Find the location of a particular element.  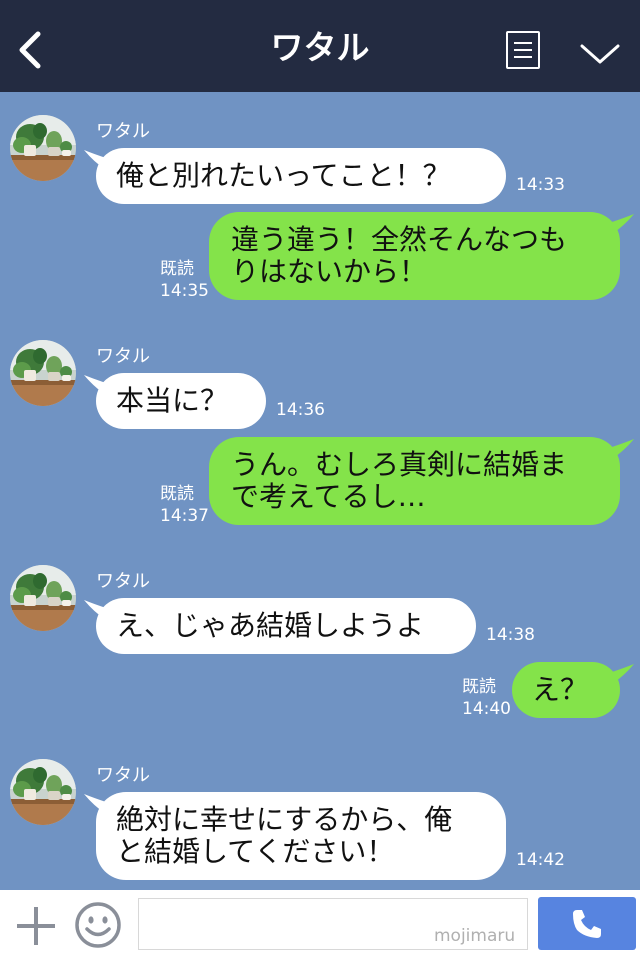

phone-icon is located at coordinates (587, 924).